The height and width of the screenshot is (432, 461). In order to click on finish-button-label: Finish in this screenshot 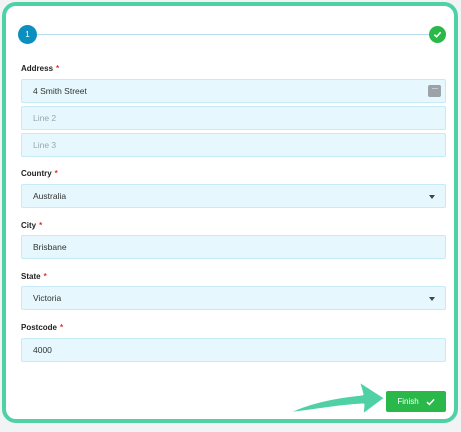, I will do `click(408, 401)`.